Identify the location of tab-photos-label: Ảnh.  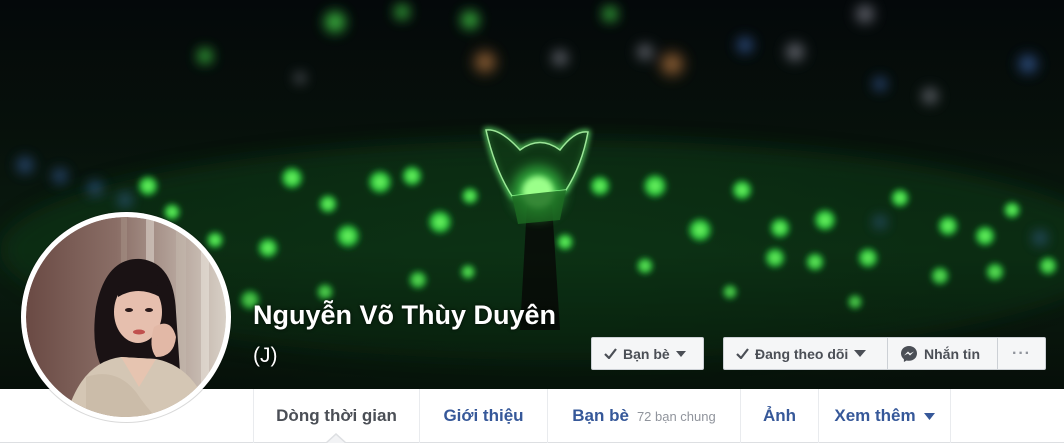
(779, 415).